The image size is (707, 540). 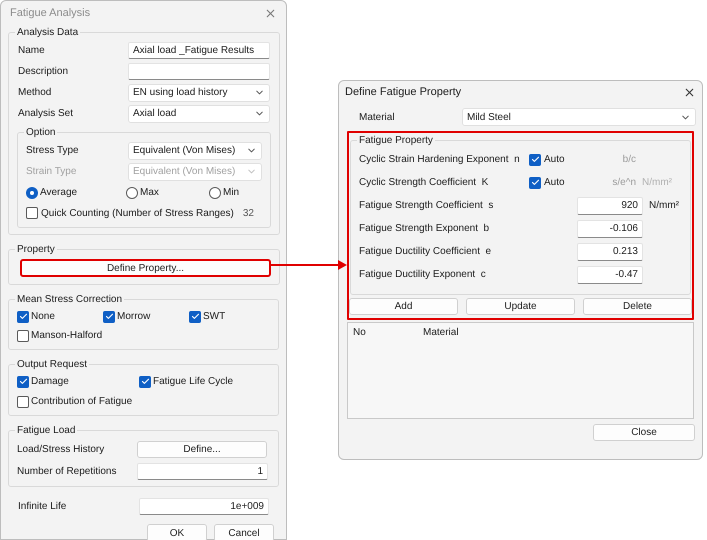 I want to click on checkbox-label: Contribution of Fatigue, so click(x=81, y=402).